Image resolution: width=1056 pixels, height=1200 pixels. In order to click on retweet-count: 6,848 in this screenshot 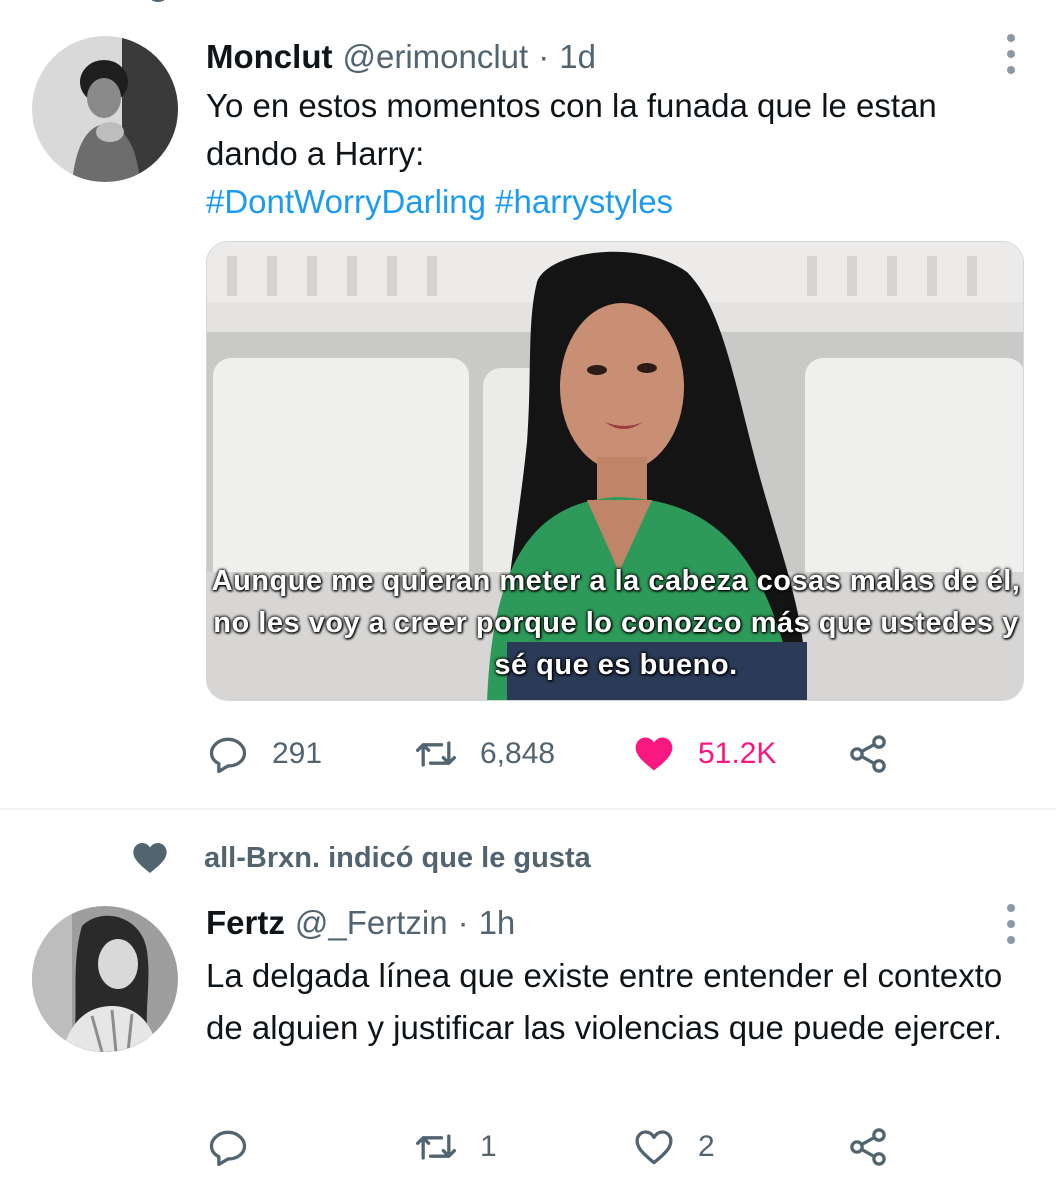, I will do `click(518, 753)`.